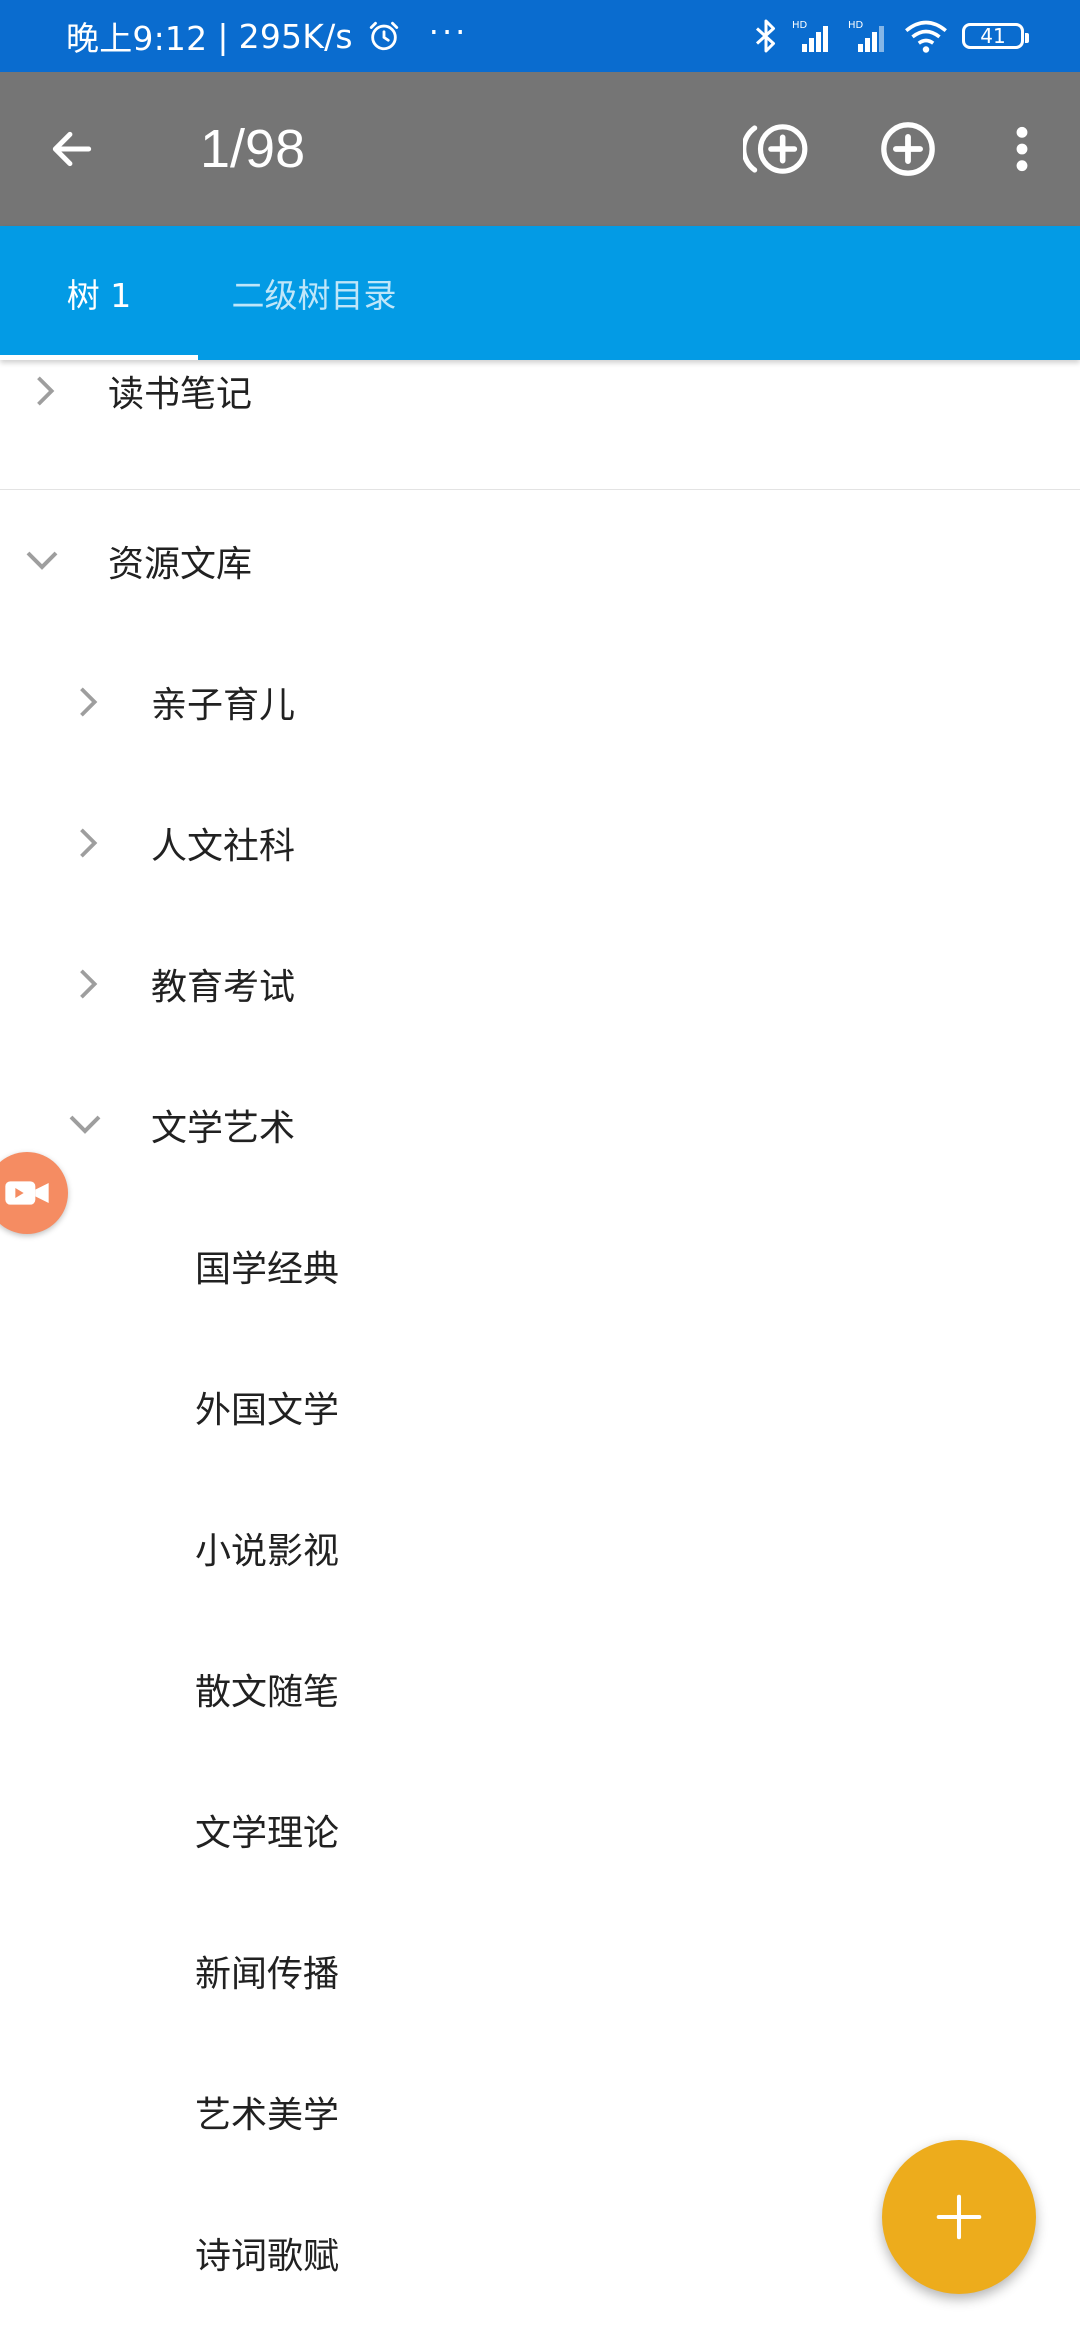 The height and width of the screenshot is (2340, 1080). I want to click on signal-hd-icon: HD, so click(810, 36).